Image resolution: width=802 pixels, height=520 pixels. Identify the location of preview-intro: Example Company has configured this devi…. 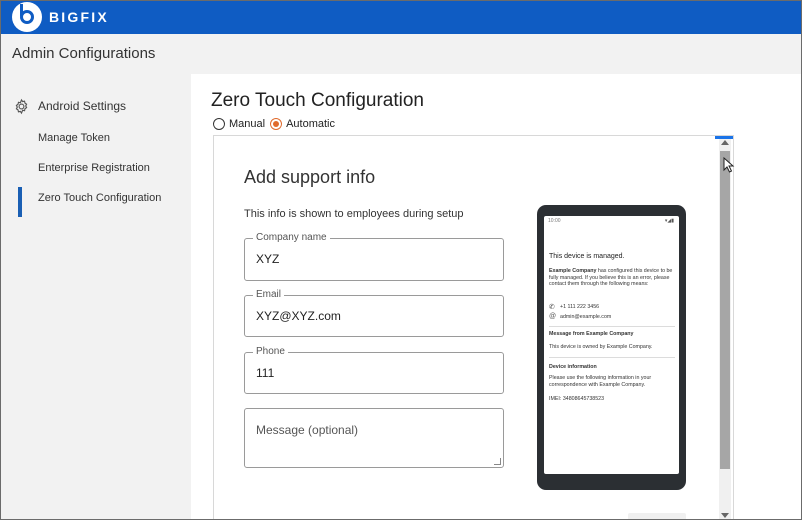
(611, 278).